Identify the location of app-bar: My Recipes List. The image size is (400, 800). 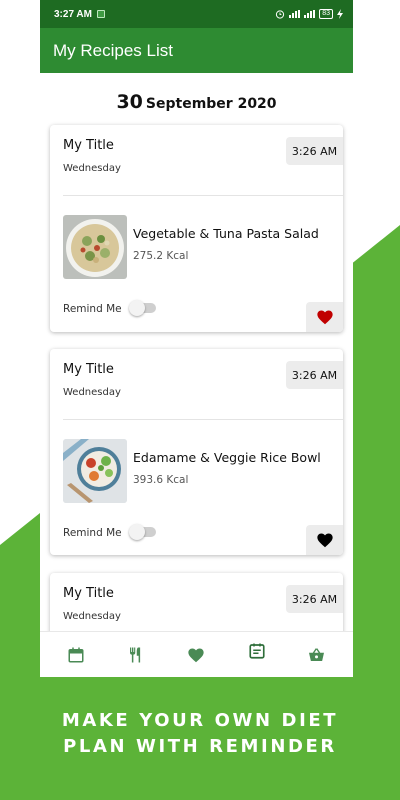
(196, 50).